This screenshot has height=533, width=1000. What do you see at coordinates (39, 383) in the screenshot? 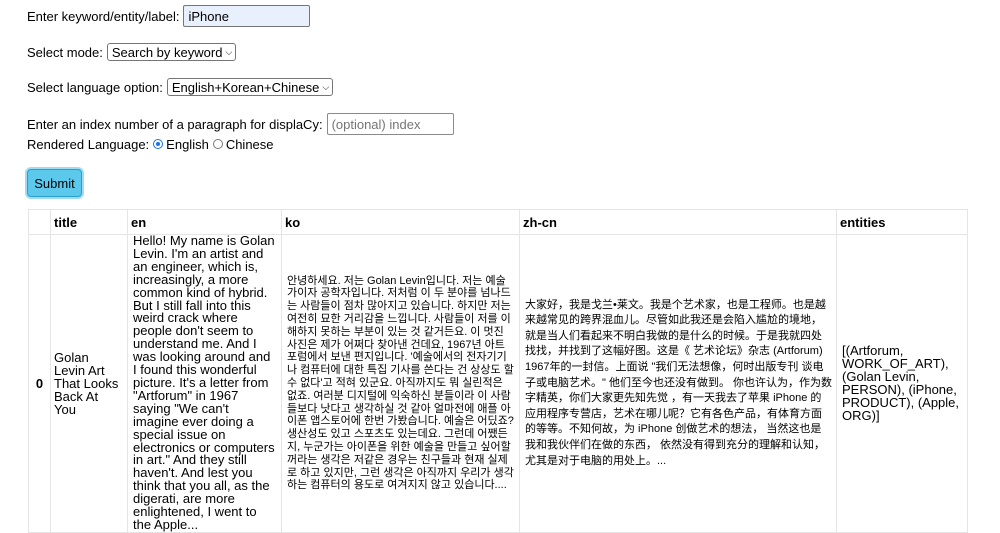
I see `row-index: 0` at bounding box center [39, 383].